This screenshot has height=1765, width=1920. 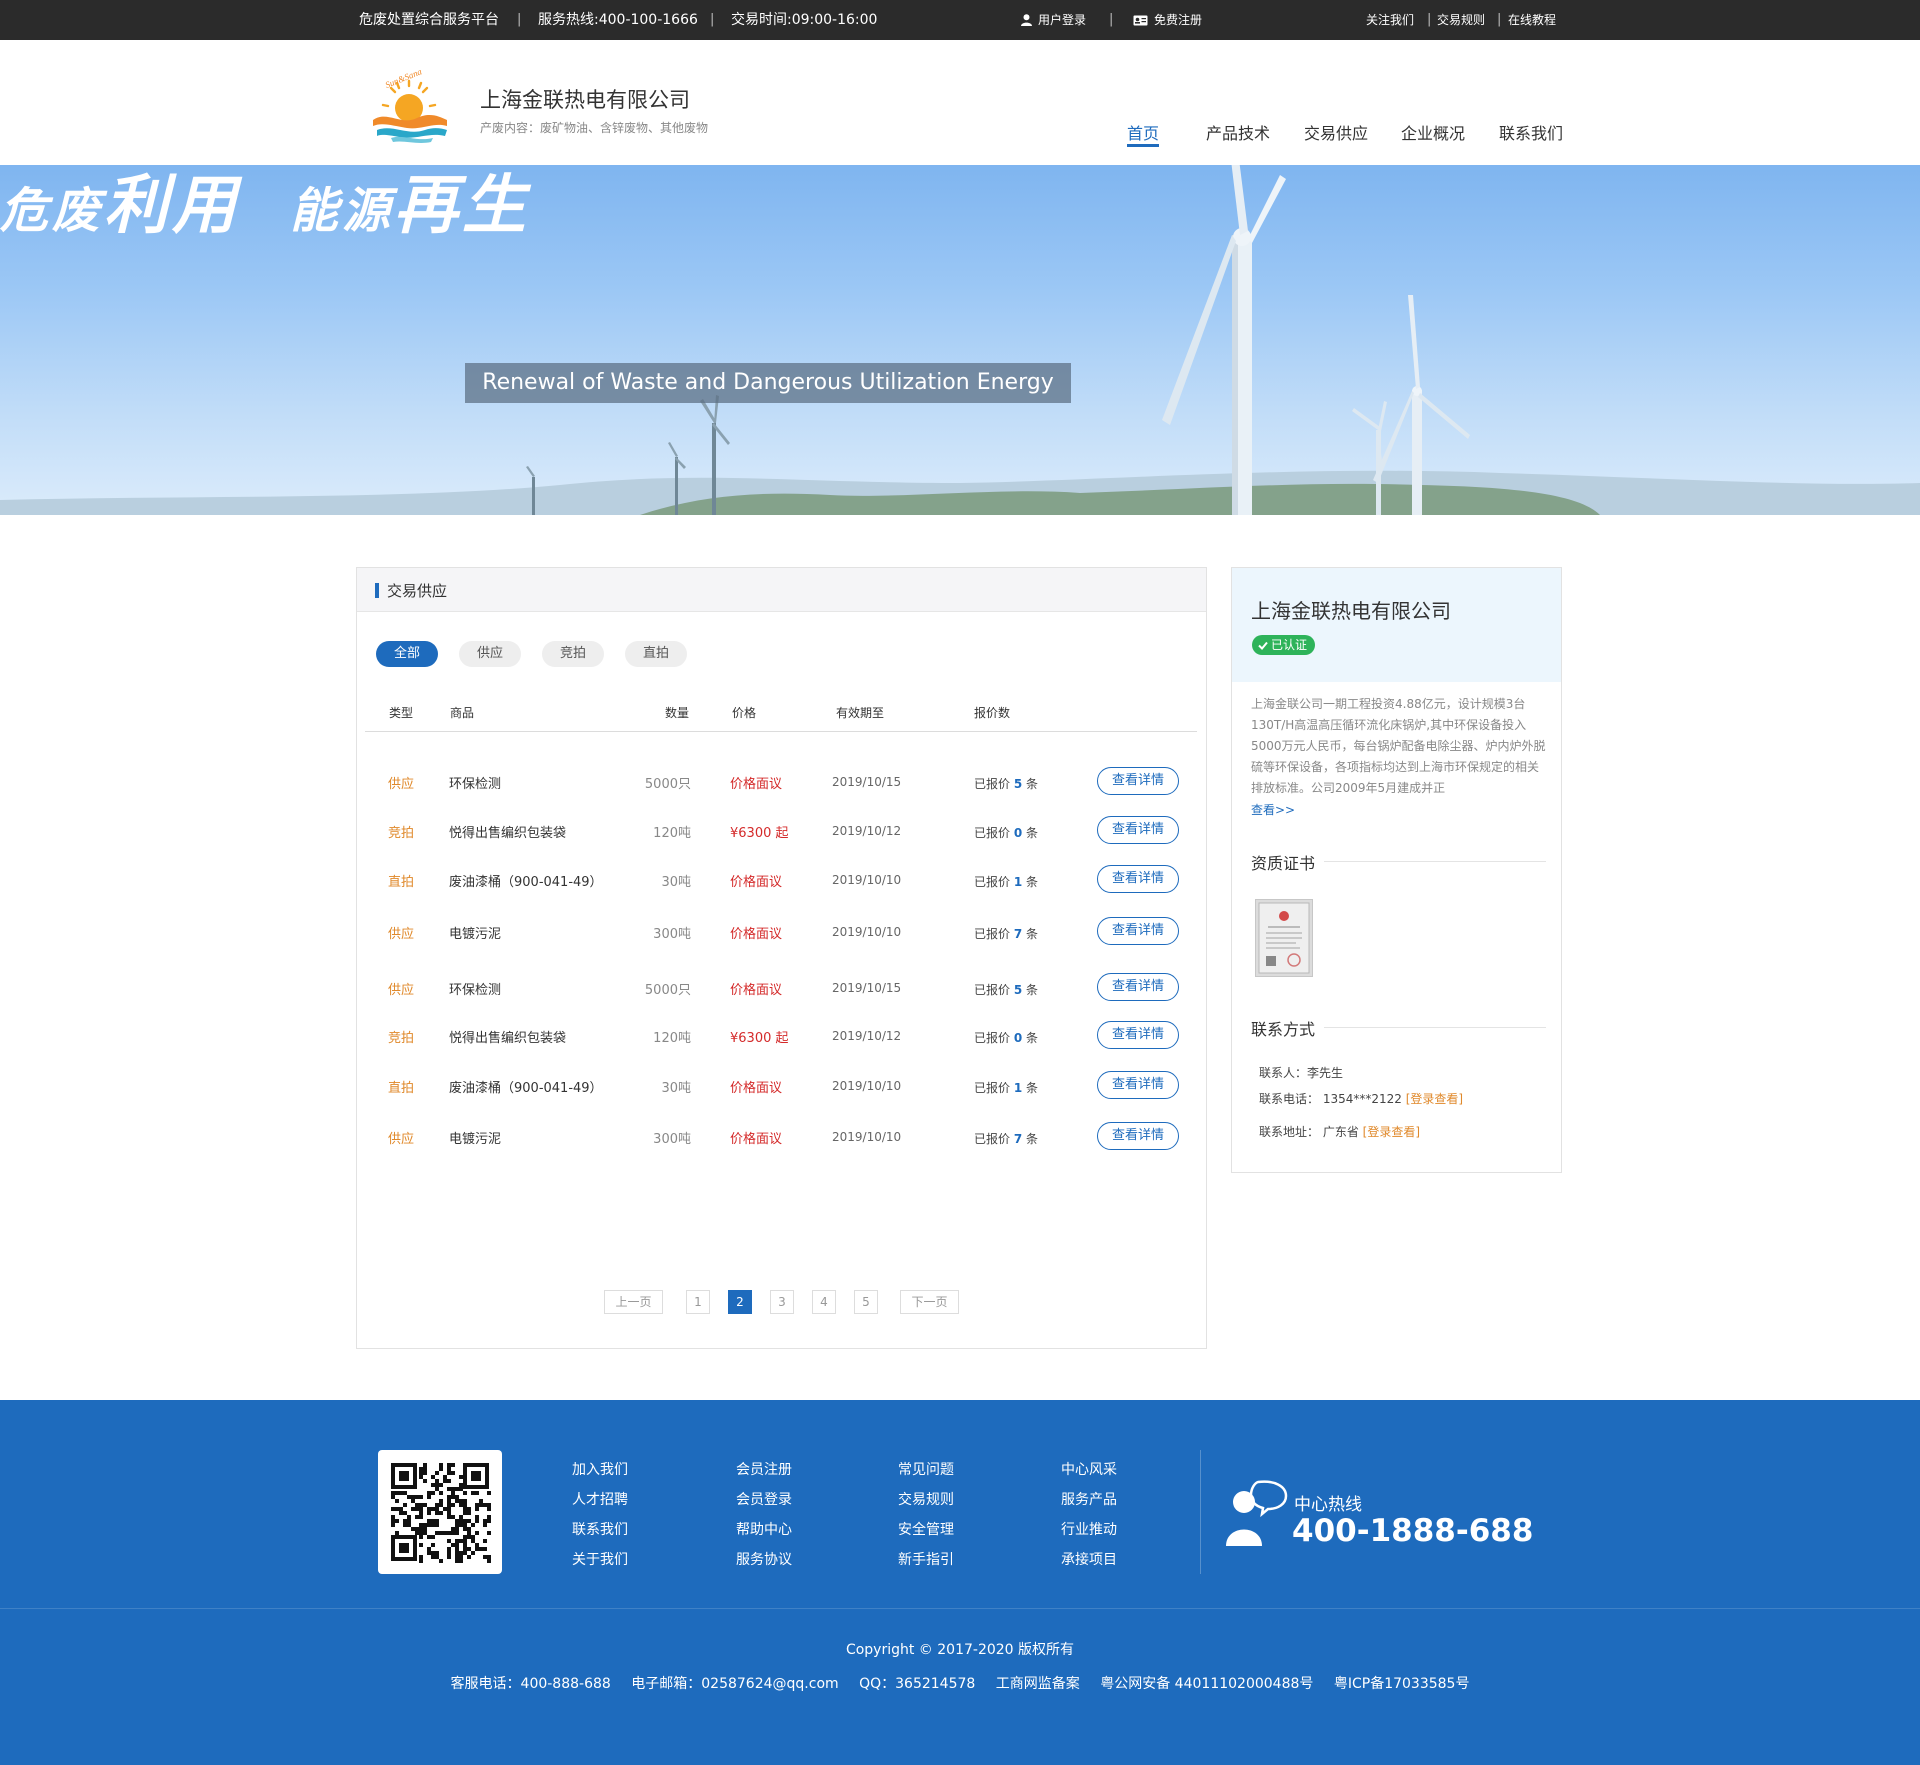 What do you see at coordinates (633, 1302) in the screenshot?
I see `pagination-prev: 上一页` at bounding box center [633, 1302].